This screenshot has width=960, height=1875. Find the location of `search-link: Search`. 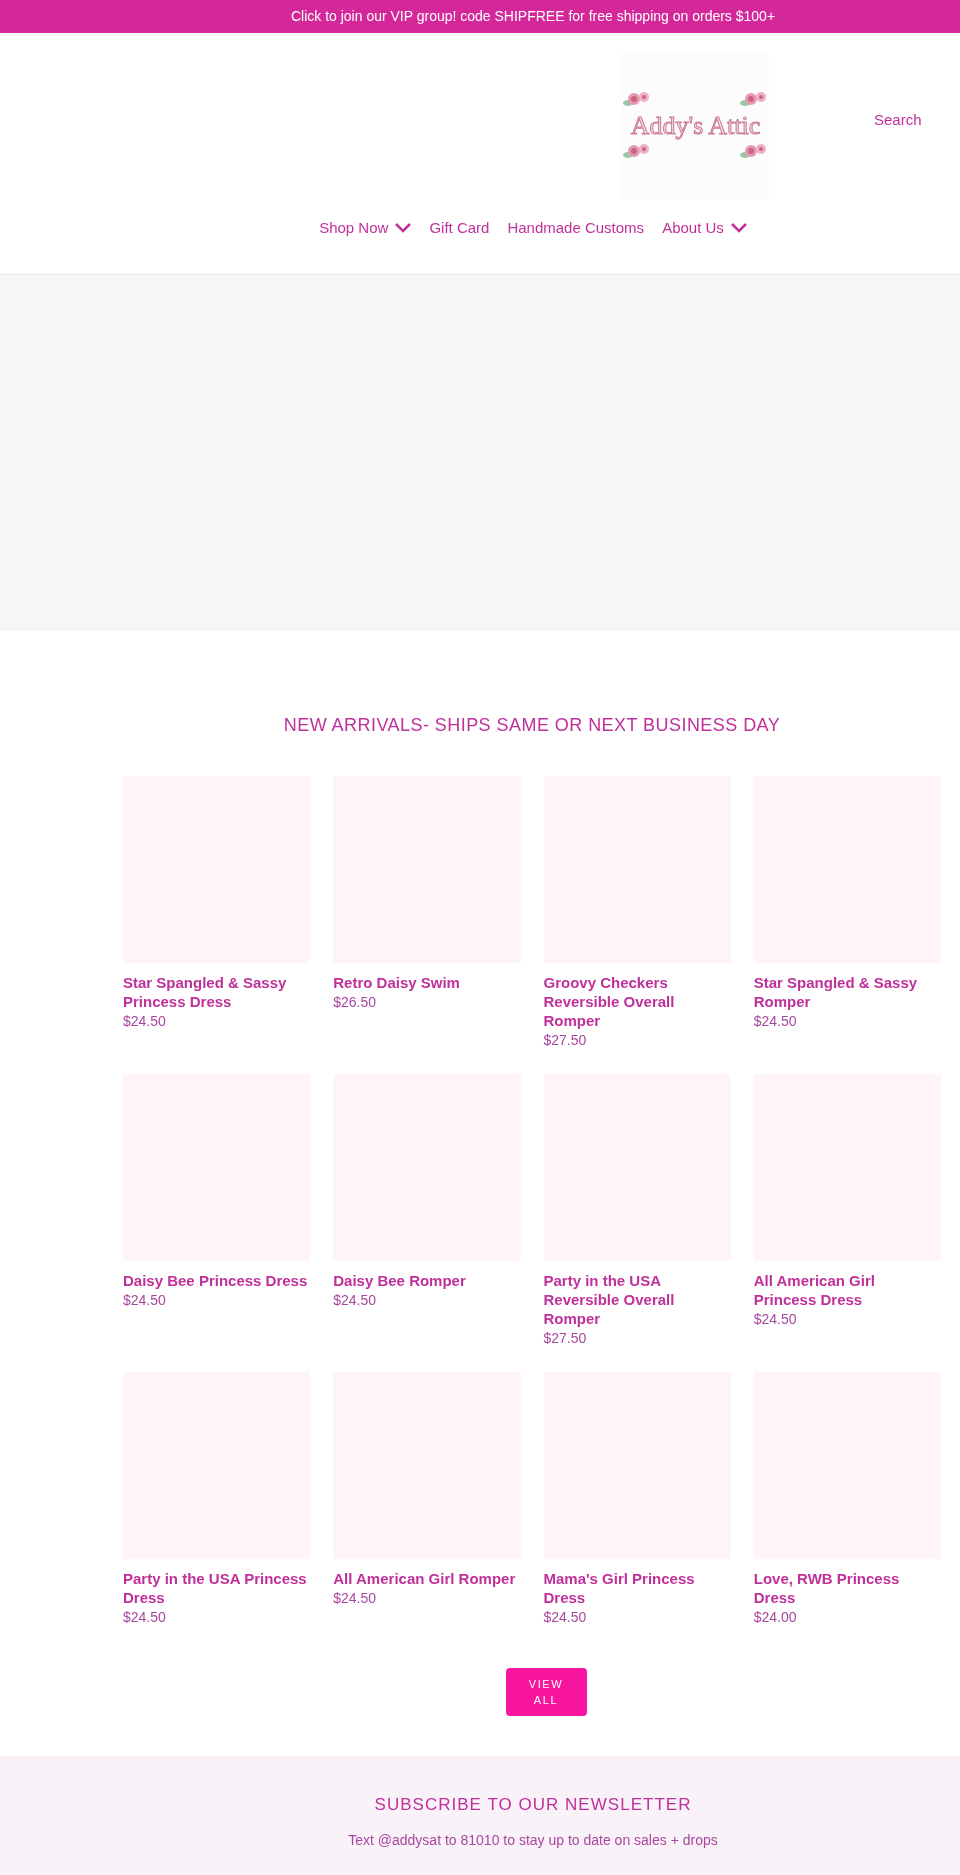

search-link: Search is located at coordinates (898, 120).